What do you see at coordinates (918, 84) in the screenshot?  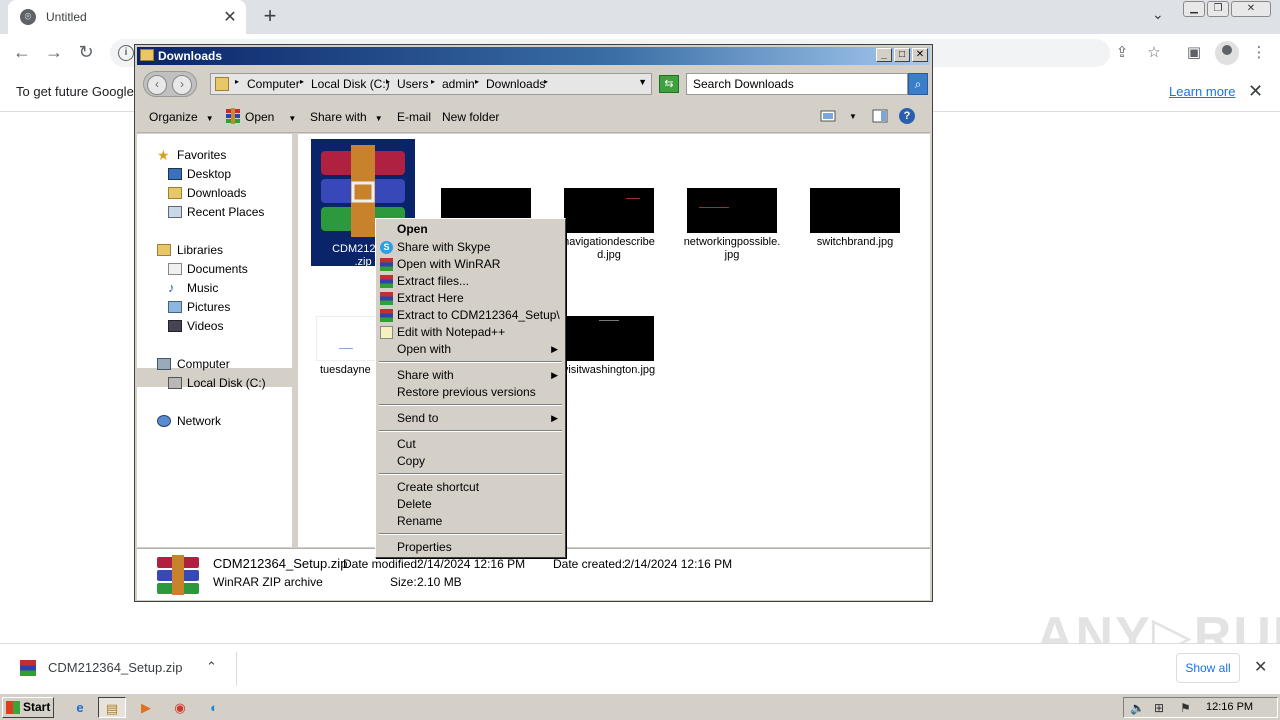 I see `search-icon: ⌕` at bounding box center [918, 84].